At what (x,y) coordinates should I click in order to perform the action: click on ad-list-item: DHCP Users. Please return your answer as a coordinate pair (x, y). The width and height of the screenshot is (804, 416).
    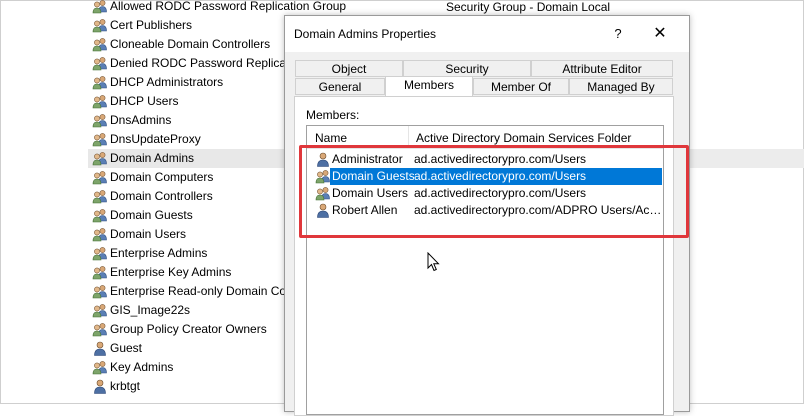
    Looking at the image, I should click on (188, 101).